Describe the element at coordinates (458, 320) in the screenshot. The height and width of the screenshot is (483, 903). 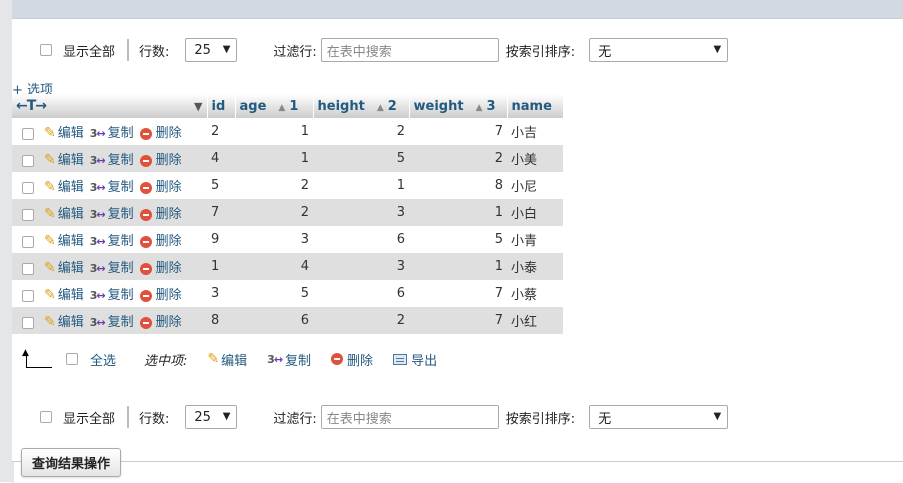
I see `cell-weight: 7` at that location.